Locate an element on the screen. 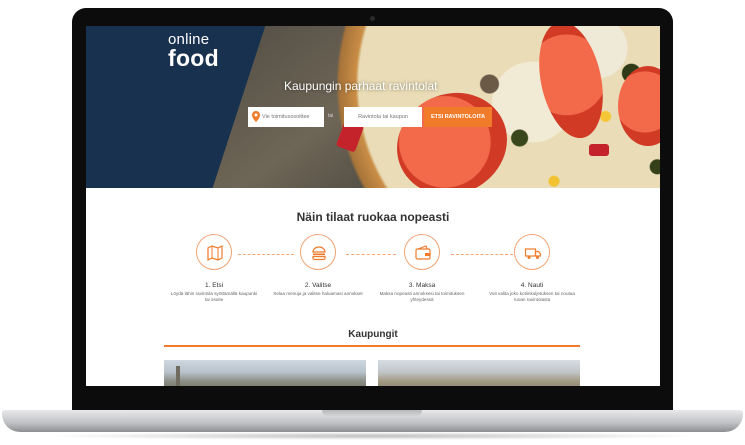 This screenshot has width=745, height=445. step-4-icon-circle is located at coordinates (532, 252).